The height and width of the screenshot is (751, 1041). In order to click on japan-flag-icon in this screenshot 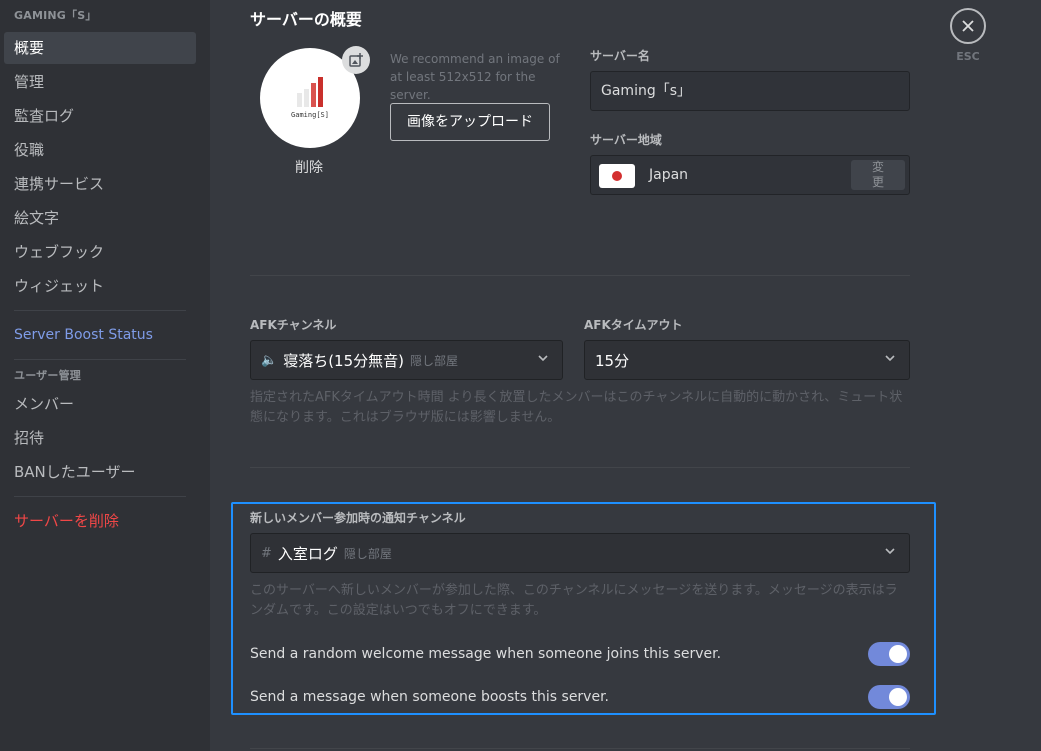, I will do `click(617, 176)`.